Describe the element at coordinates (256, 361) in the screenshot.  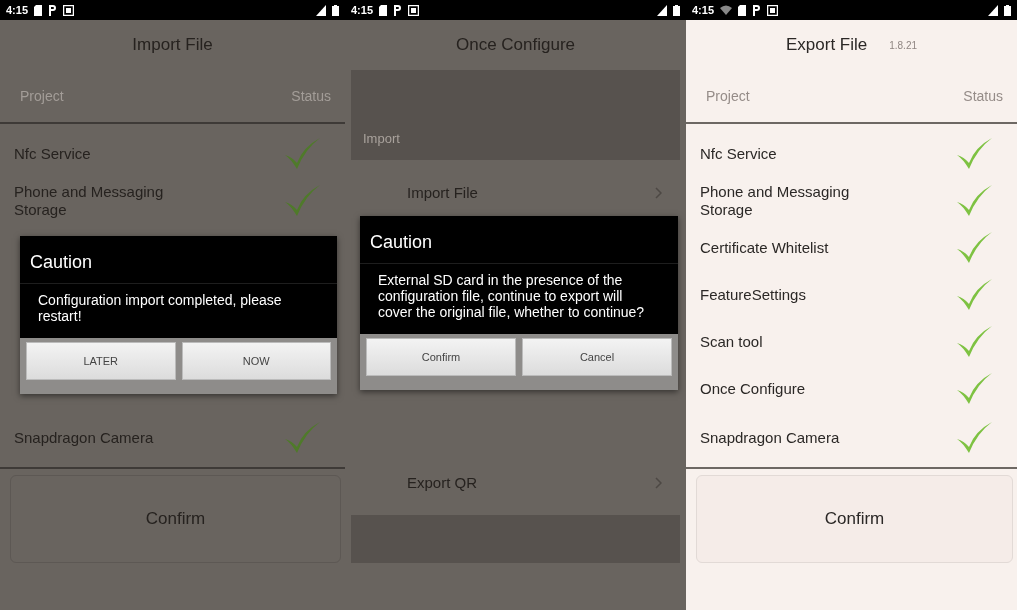
I see `dialog-button: NOW` at that location.